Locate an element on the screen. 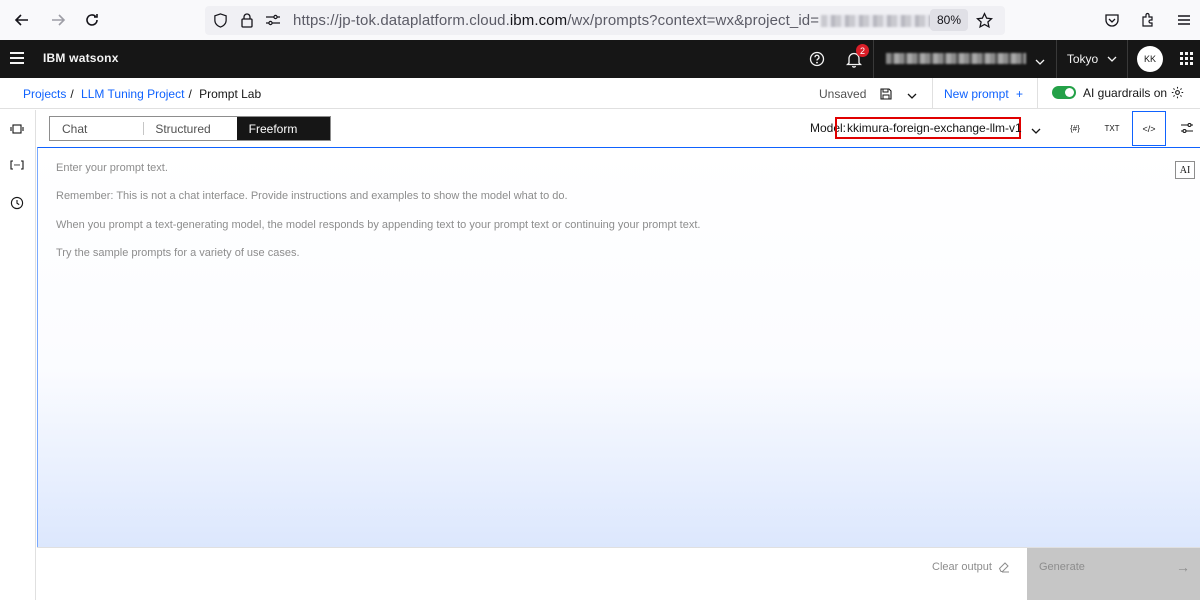  generate-button: Generate → is located at coordinates (1113, 574).